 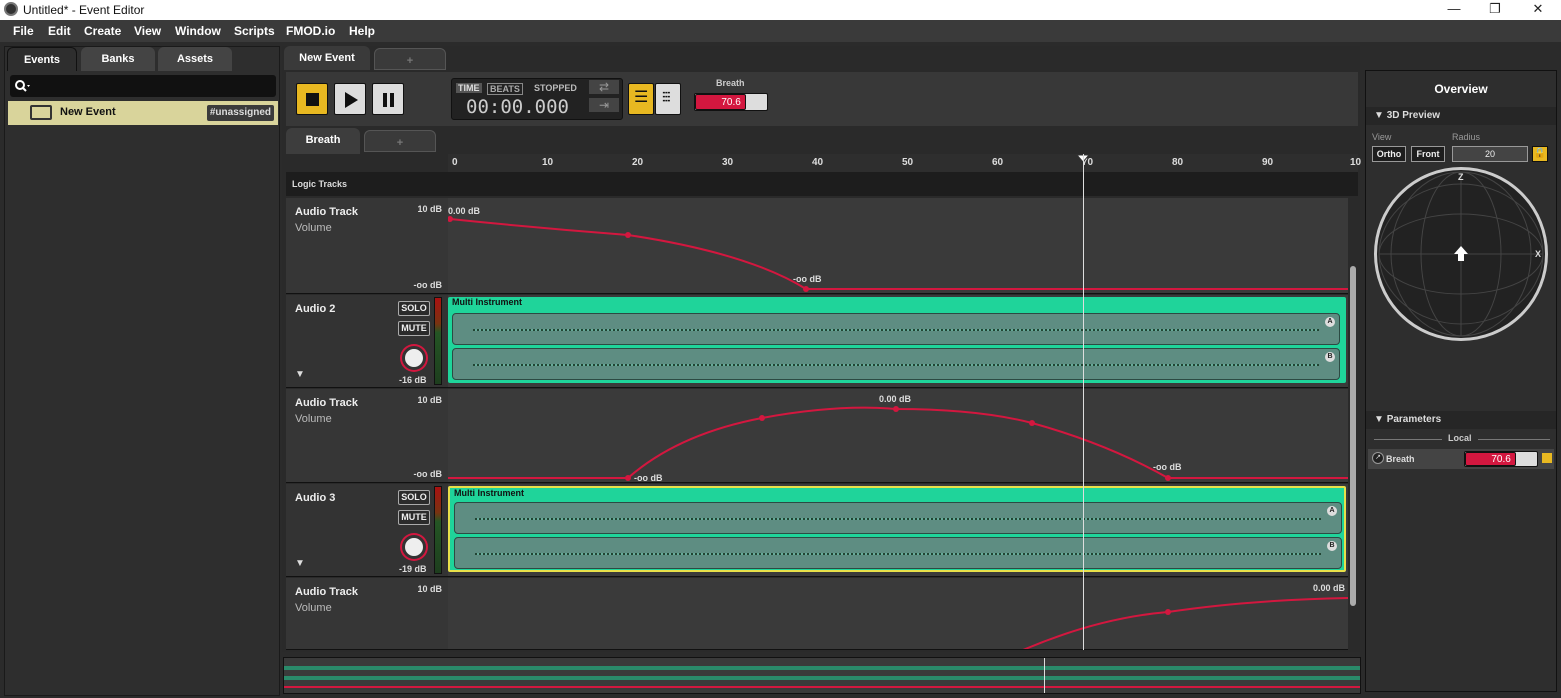 What do you see at coordinates (143, 86) in the screenshot?
I see `search-input` at bounding box center [143, 86].